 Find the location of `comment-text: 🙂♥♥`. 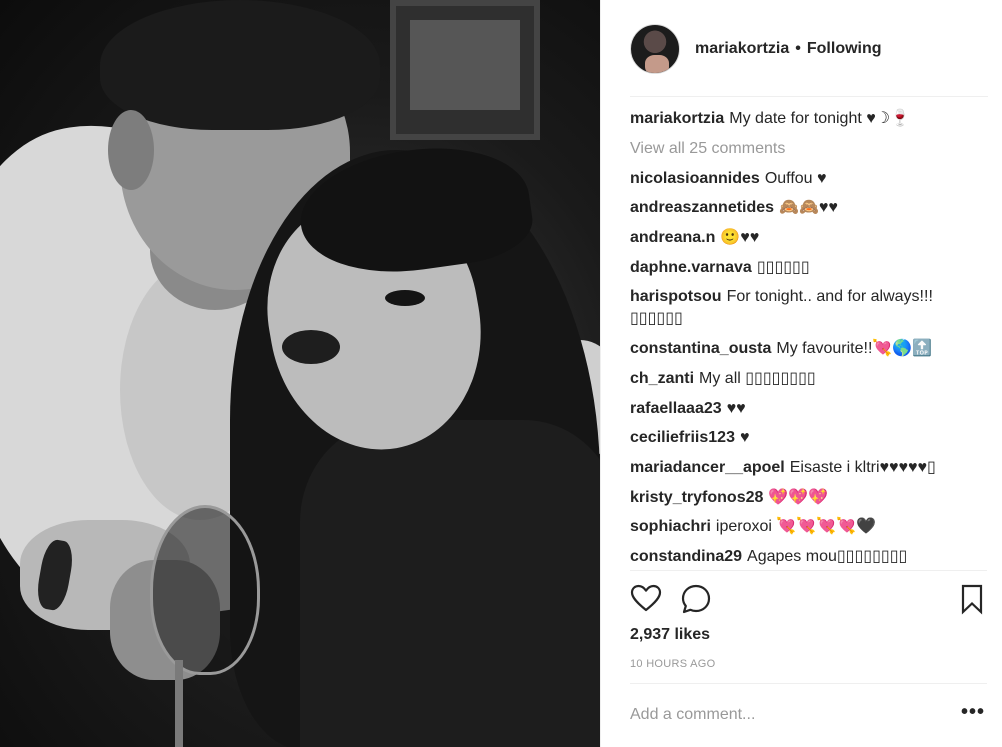

comment-text: 🙂♥♥ is located at coordinates (740, 238).